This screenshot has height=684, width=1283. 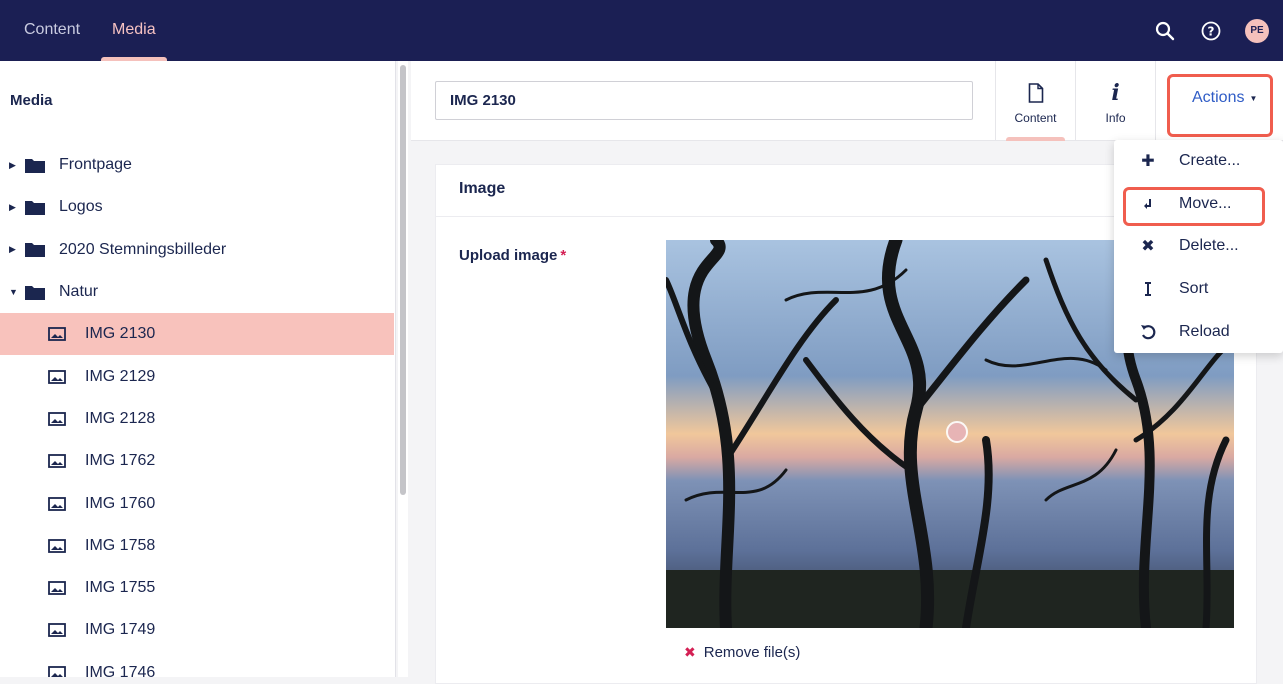 What do you see at coordinates (1036, 93) in the screenshot?
I see `document-icon` at bounding box center [1036, 93].